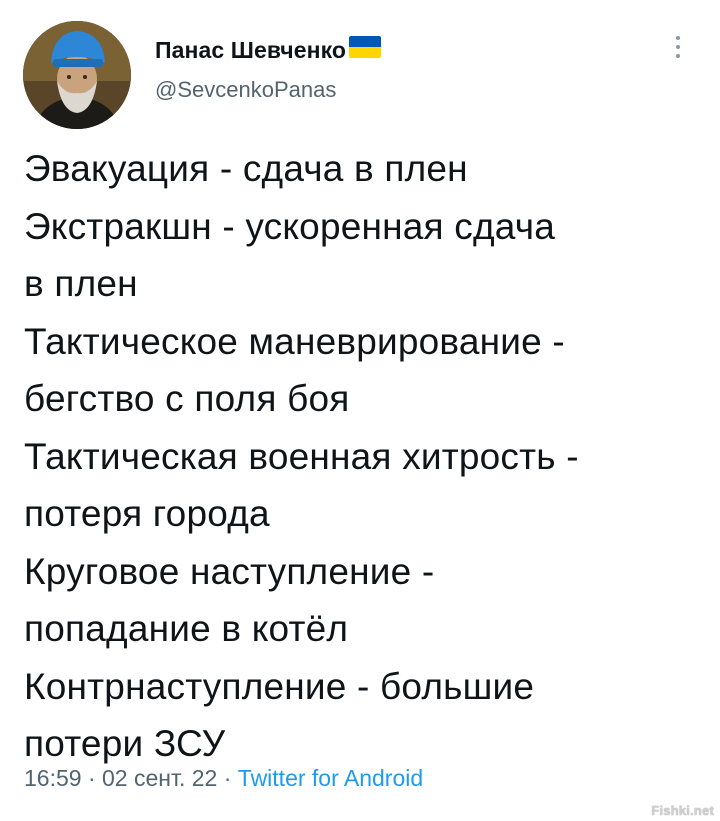 The height and width of the screenshot is (821, 720). I want to click on more-options-icon, so click(678, 51).